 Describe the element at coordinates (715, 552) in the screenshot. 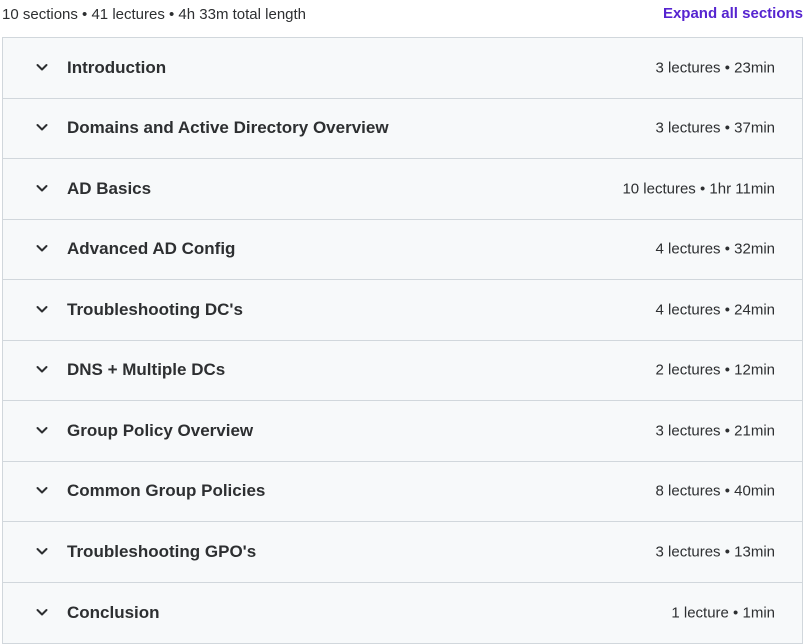

I see `section-meta: 3 lectures • 13min` at that location.